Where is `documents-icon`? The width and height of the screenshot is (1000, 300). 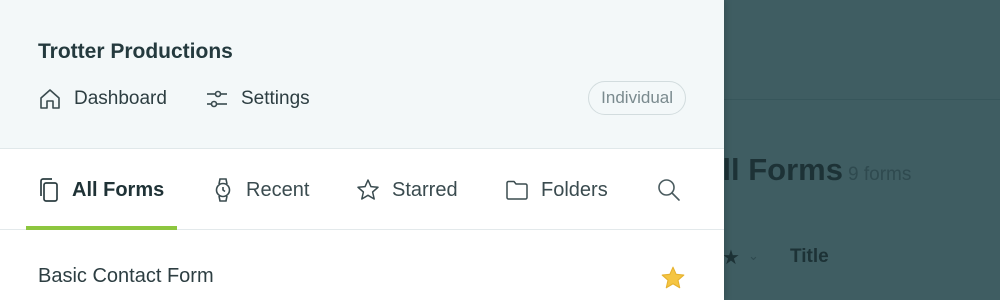 documents-icon is located at coordinates (49, 190).